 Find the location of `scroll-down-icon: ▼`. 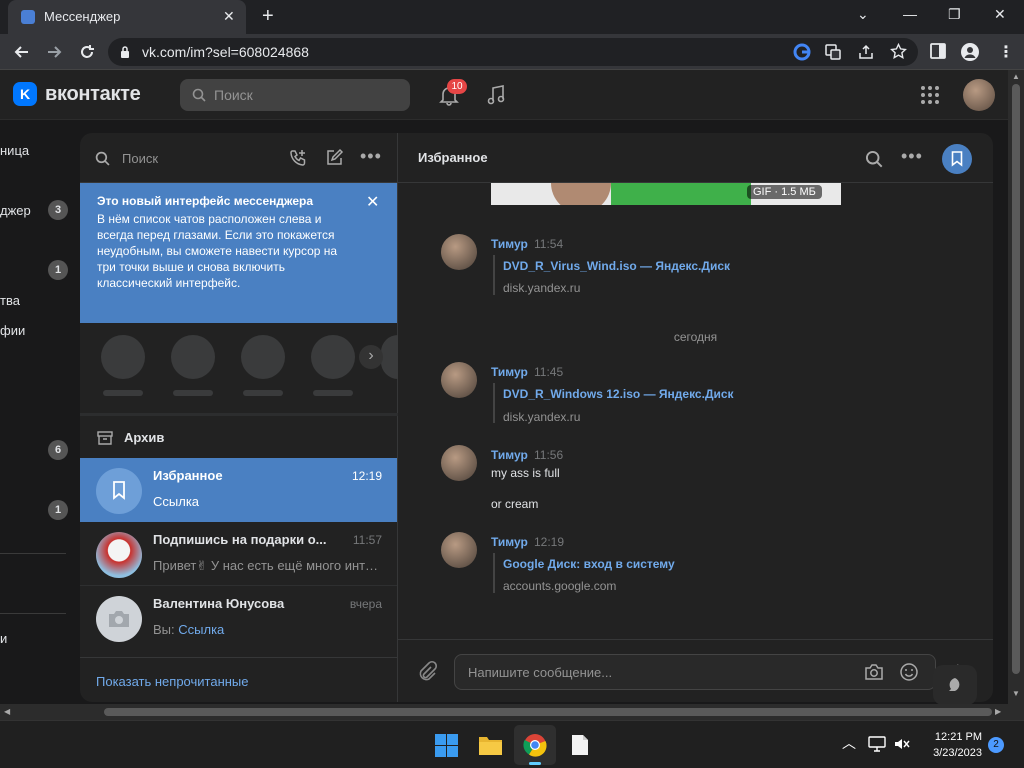

scroll-down-icon: ▼ is located at coordinates (1016, 693).